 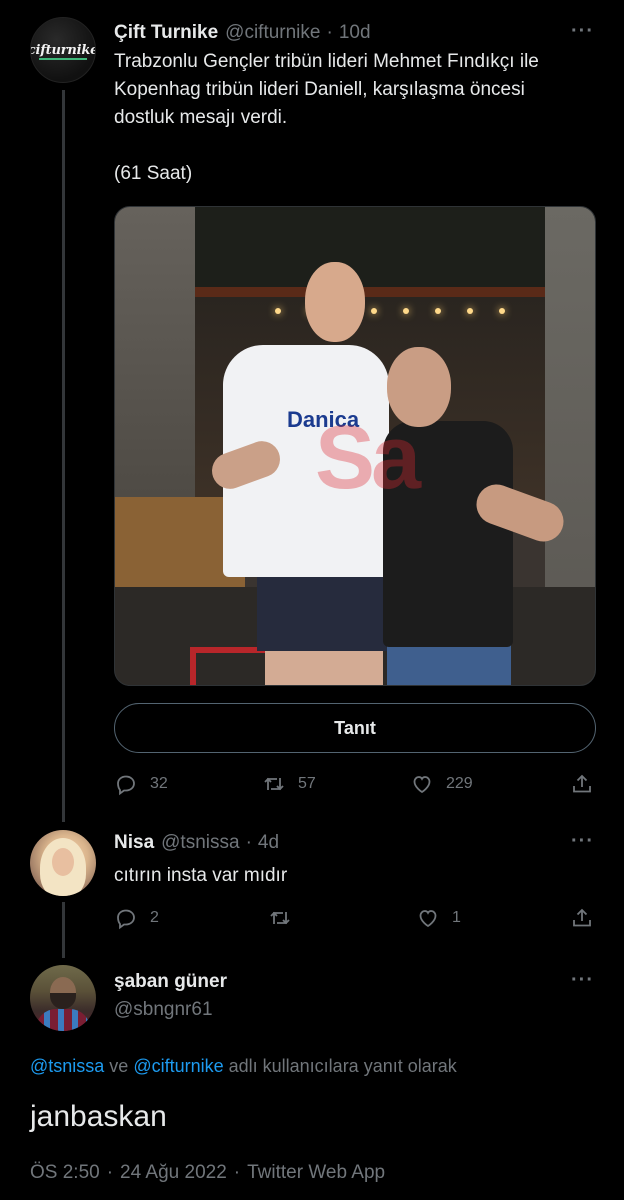 What do you see at coordinates (166, 33) in the screenshot?
I see `author-name: Çift Turnike` at bounding box center [166, 33].